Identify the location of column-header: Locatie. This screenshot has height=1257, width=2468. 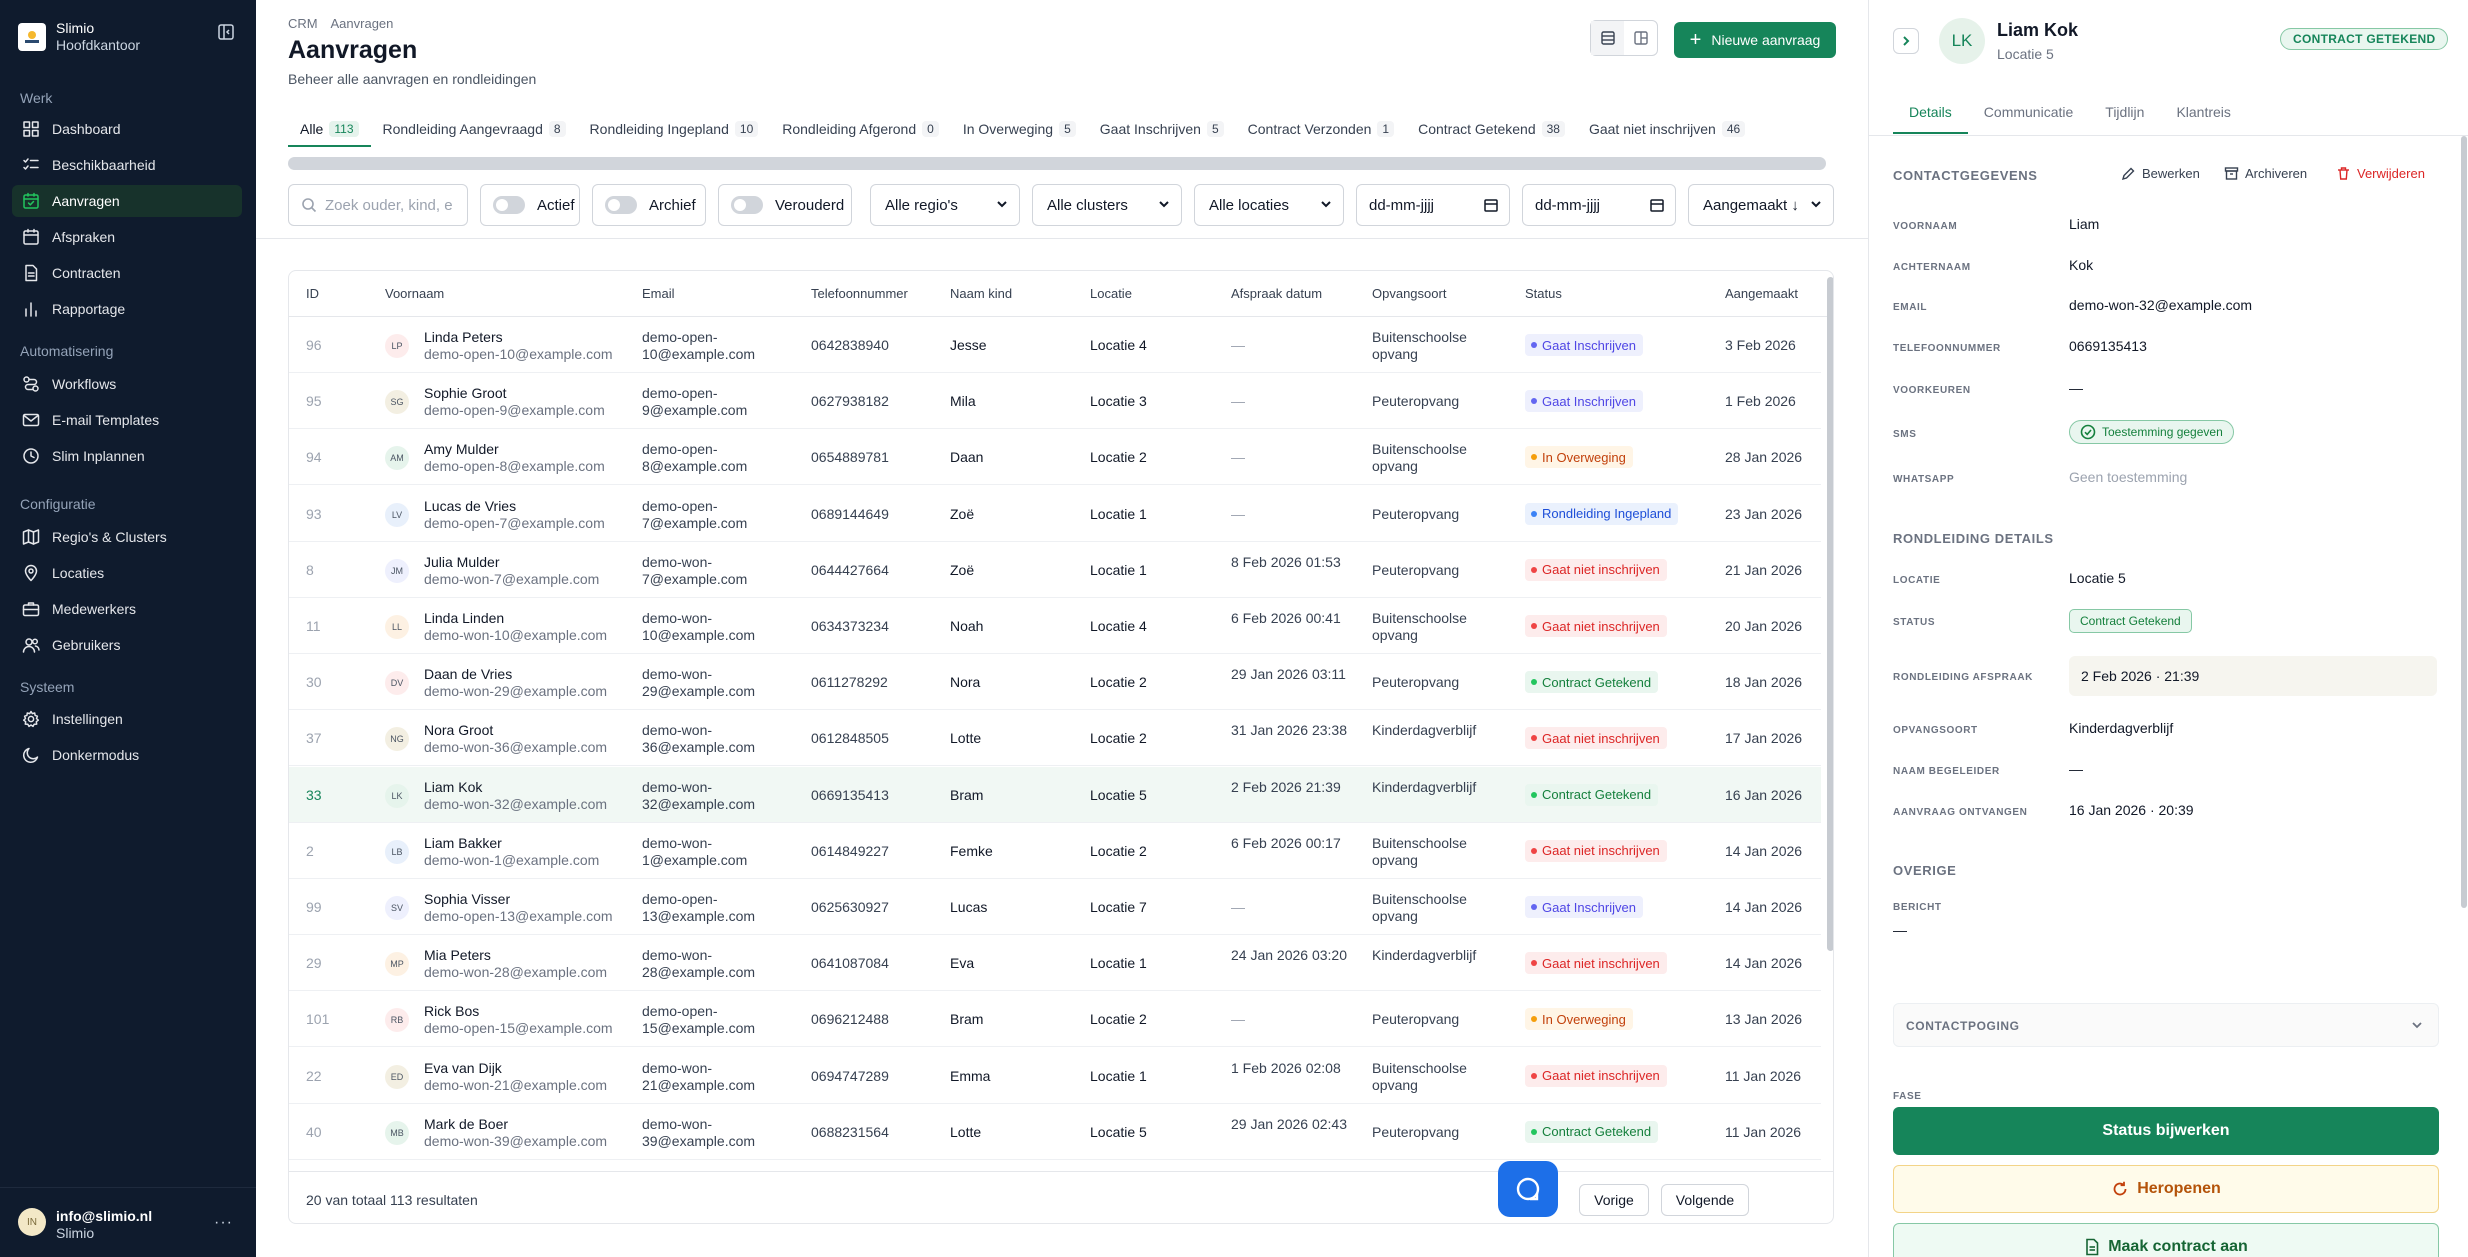
(1111, 293).